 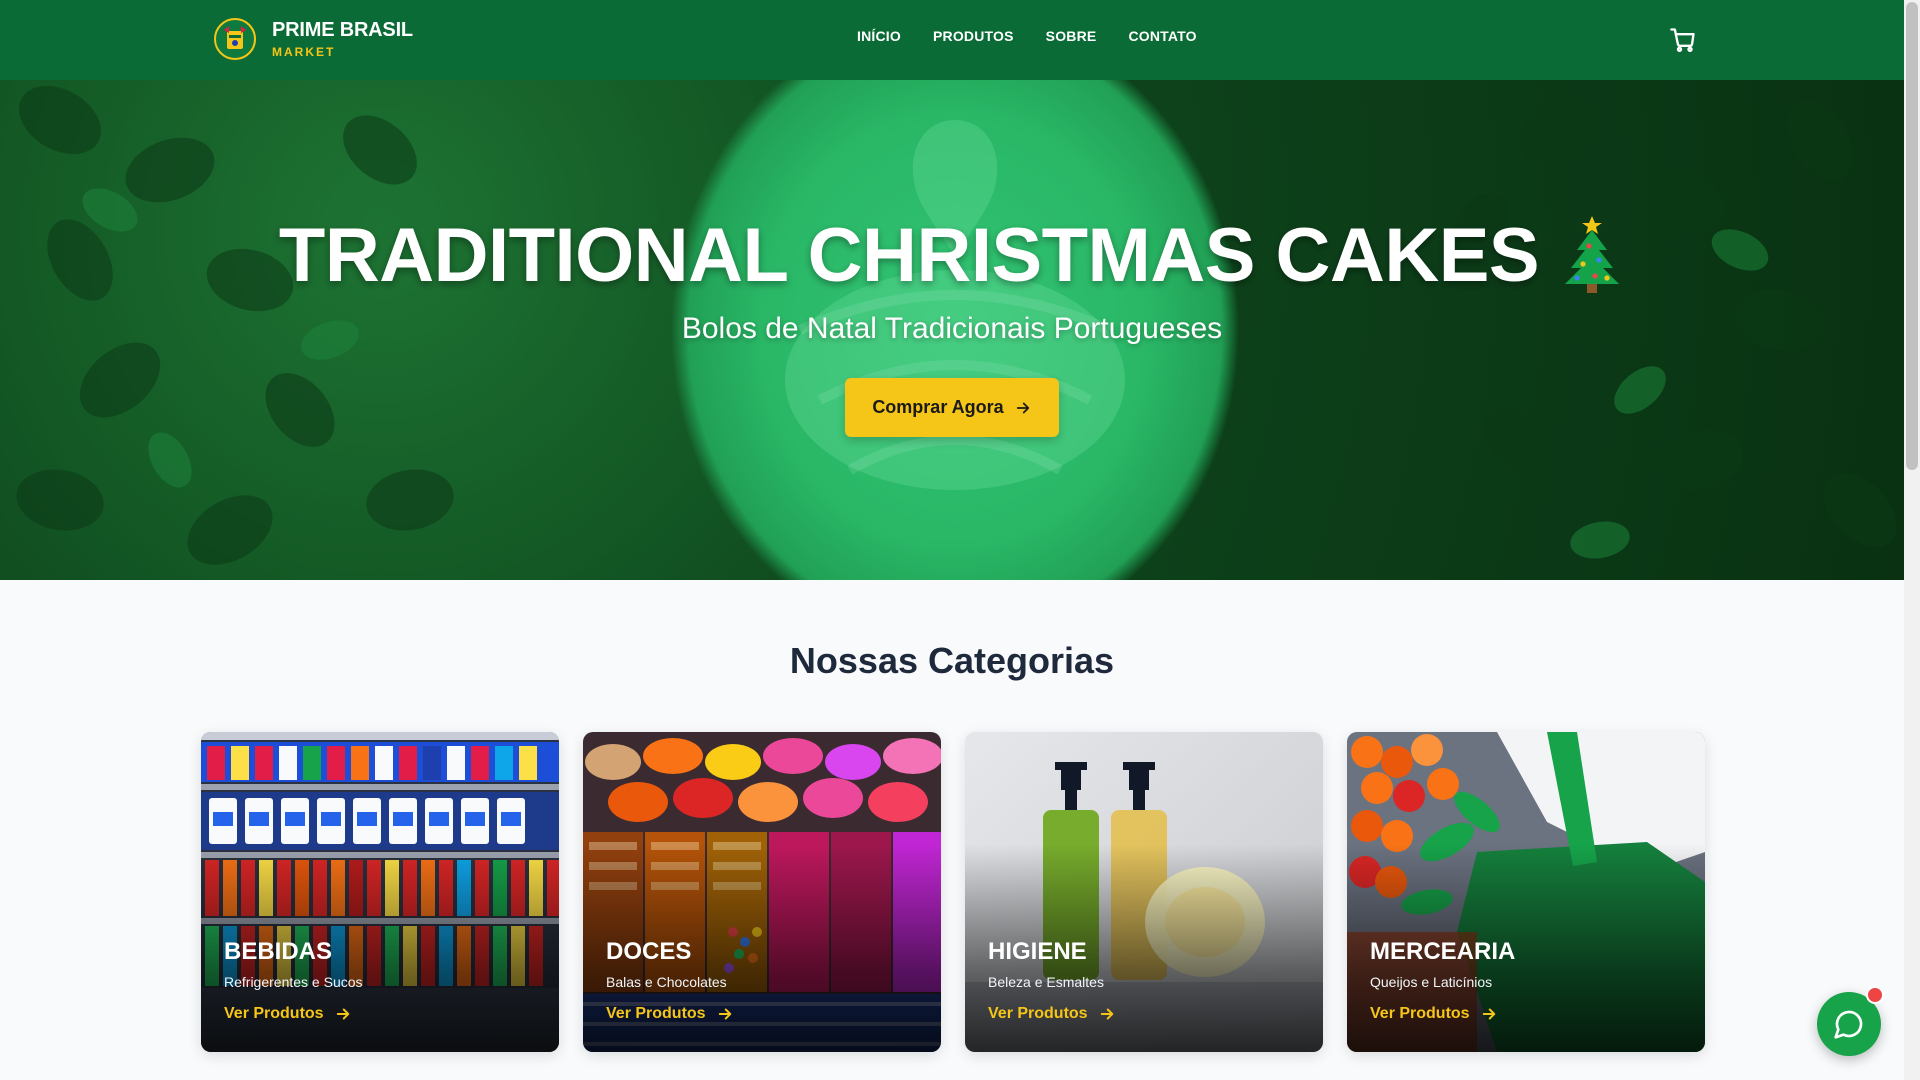 What do you see at coordinates (1912, 236) in the screenshot?
I see `scrollbar-thumb` at bounding box center [1912, 236].